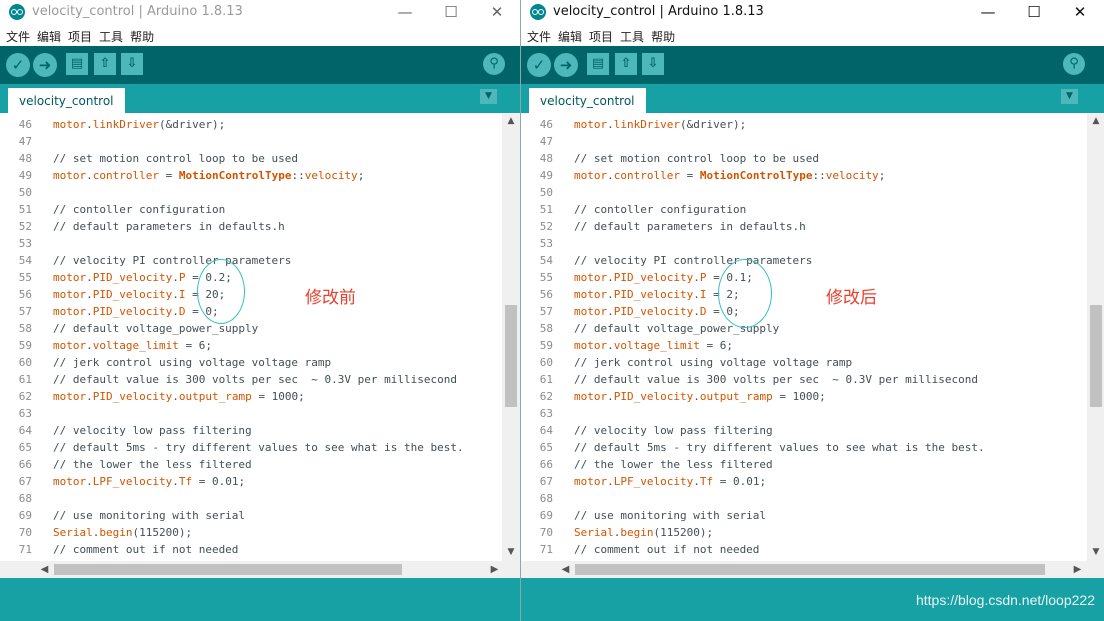  What do you see at coordinates (25, 515) in the screenshot?
I see `line-number: 69` at bounding box center [25, 515].